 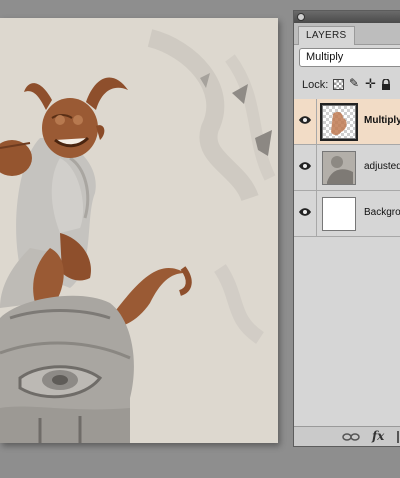 I want to click on layer-row-background: Backgro, so click(x=347, y=214).